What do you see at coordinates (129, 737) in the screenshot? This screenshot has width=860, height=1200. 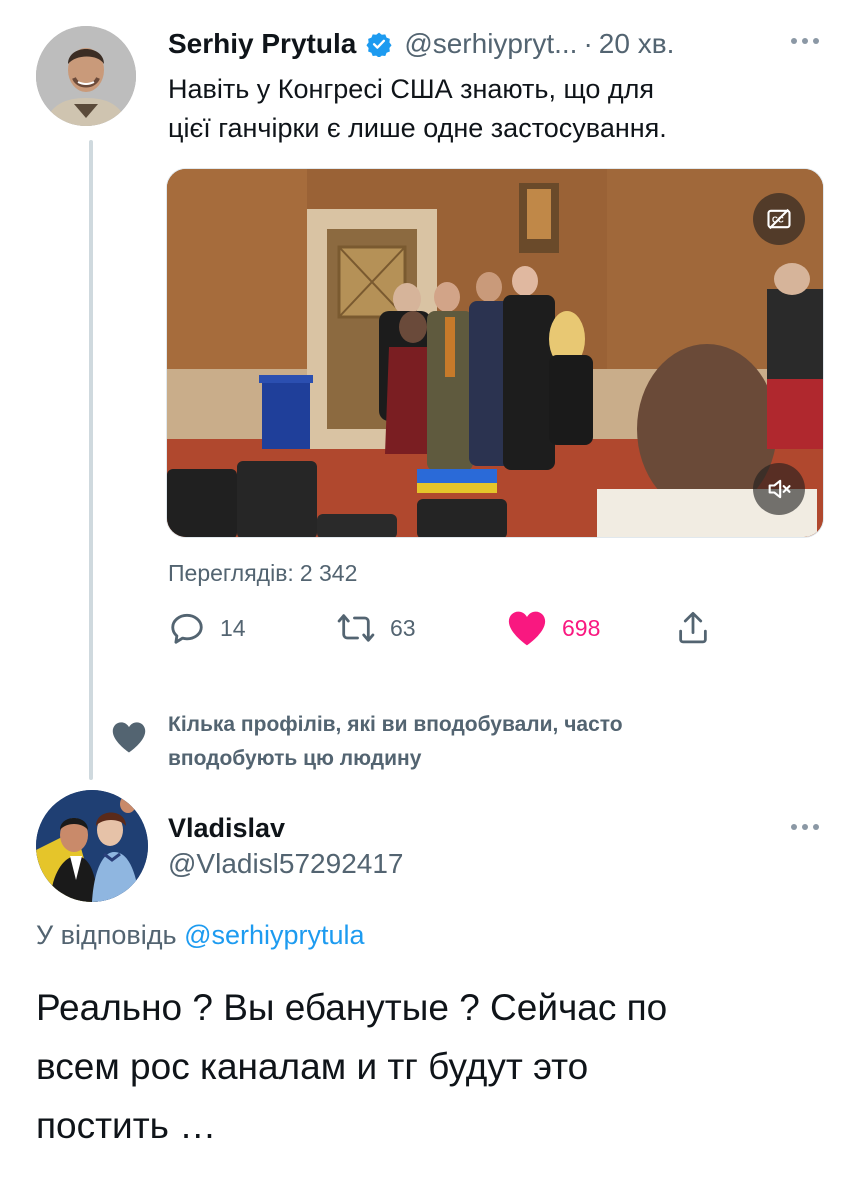 I see `social-heart-icon` at bounding box center [129, 737].